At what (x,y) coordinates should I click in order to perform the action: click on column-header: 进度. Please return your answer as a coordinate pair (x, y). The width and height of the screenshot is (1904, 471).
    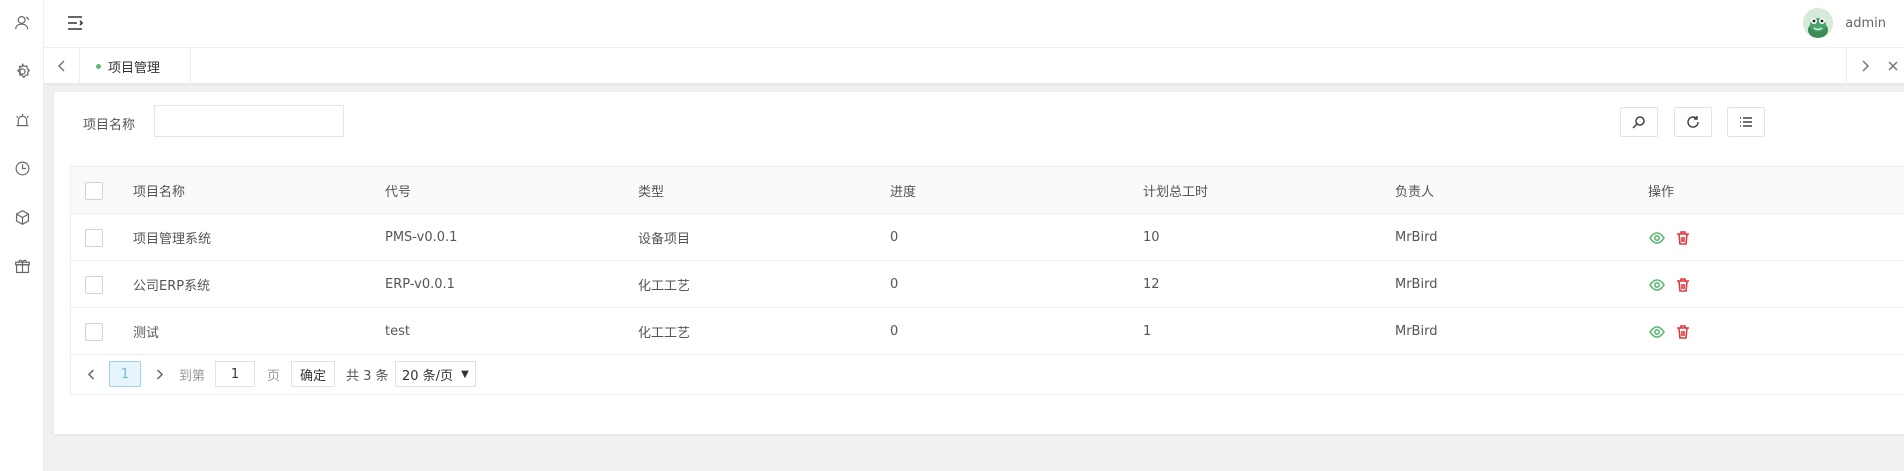
    Looking at the image, I should click on (903, 190).